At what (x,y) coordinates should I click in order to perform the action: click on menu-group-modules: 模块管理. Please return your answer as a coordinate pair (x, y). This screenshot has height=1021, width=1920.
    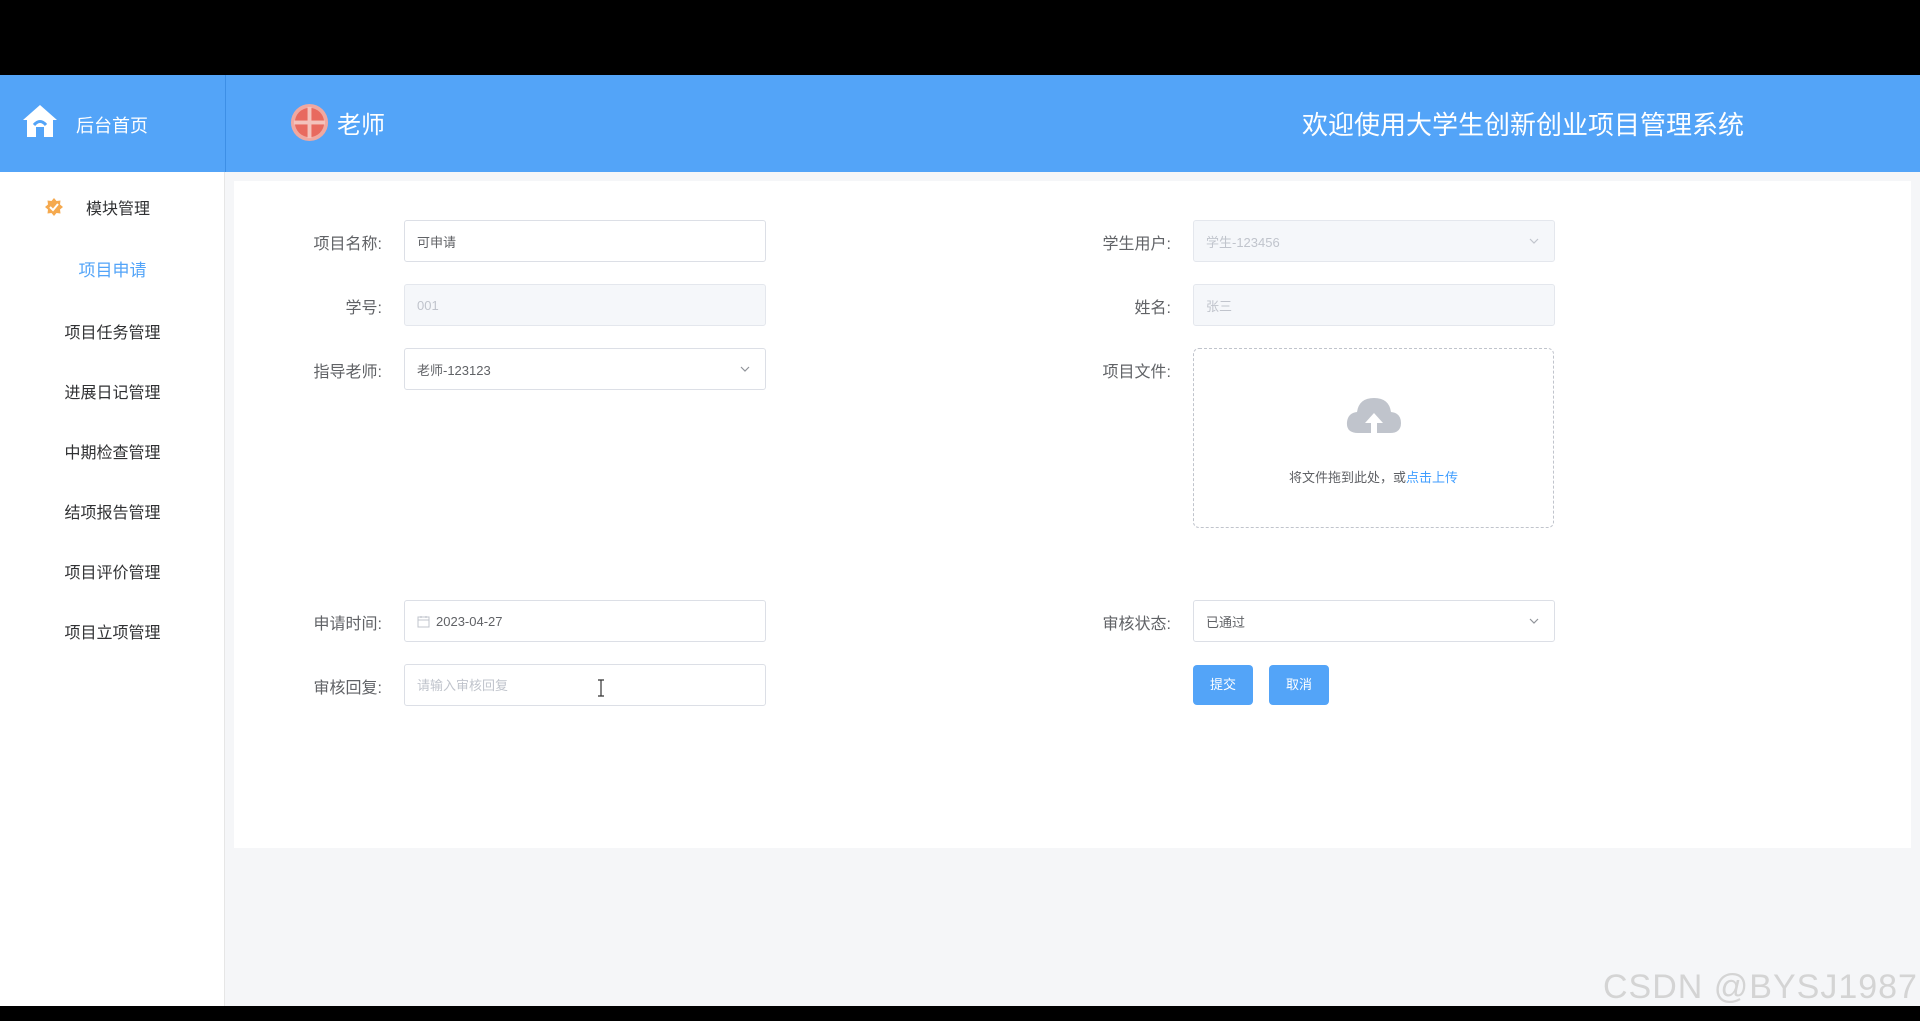
    Looking at the image, I should click on (97, 207).